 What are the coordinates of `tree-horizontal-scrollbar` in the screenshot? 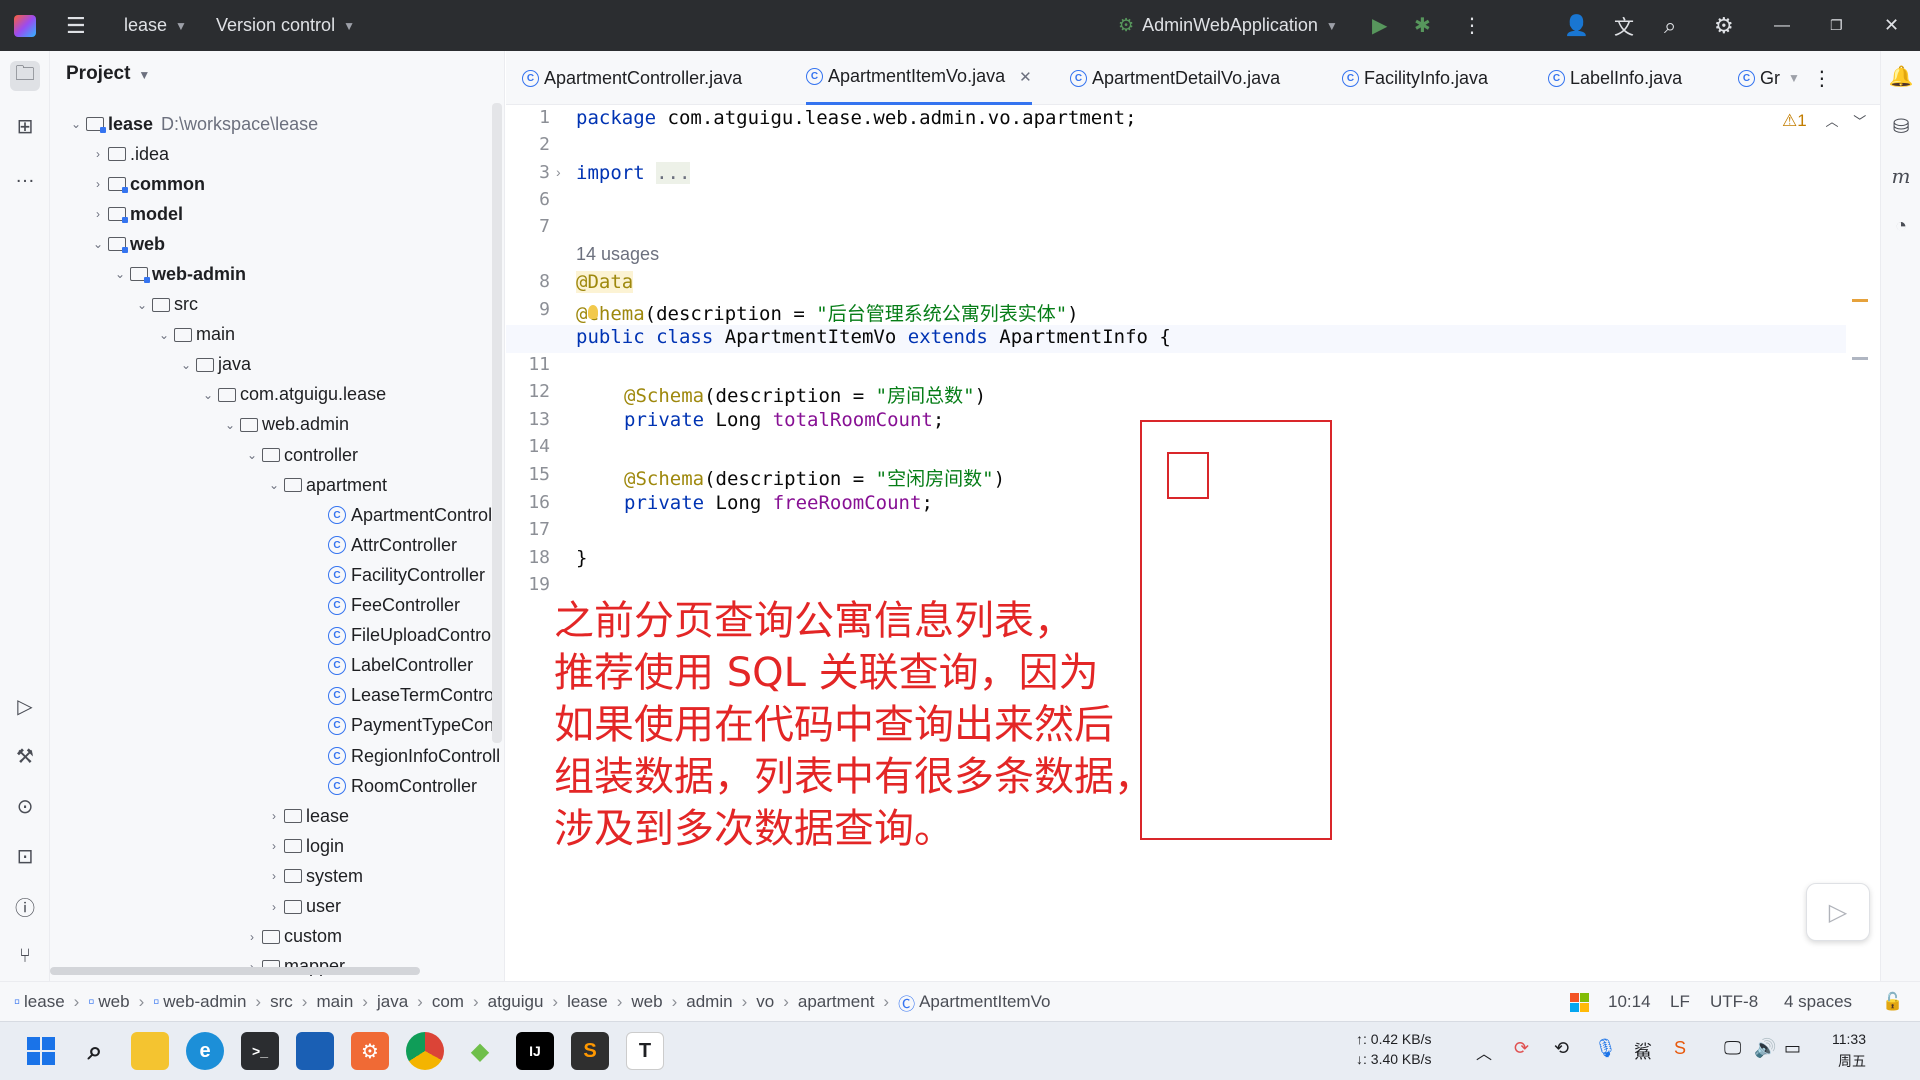 It's located at (235, 971).